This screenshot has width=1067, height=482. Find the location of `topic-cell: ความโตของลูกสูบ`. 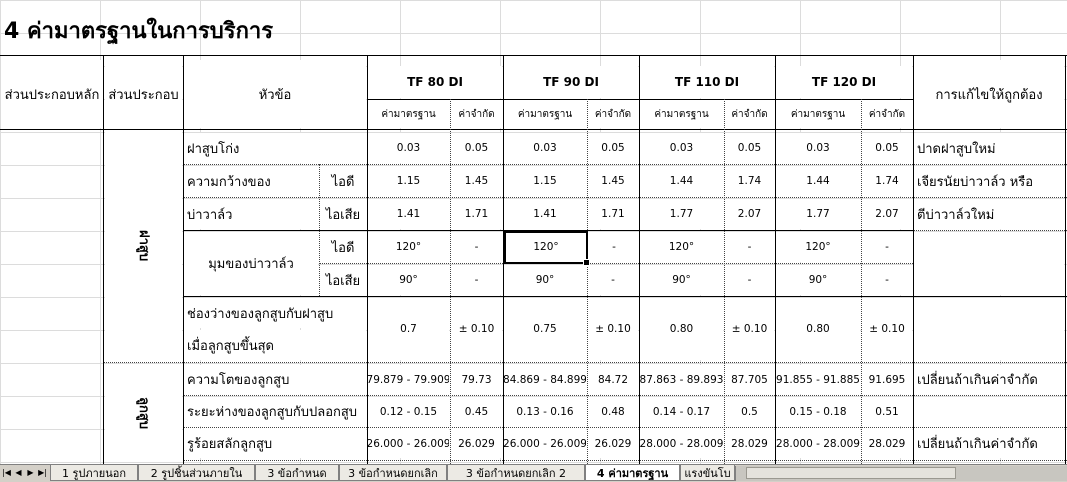

topic-cell: ความโตของลูกสูบ is located at coordinates (275, 379).